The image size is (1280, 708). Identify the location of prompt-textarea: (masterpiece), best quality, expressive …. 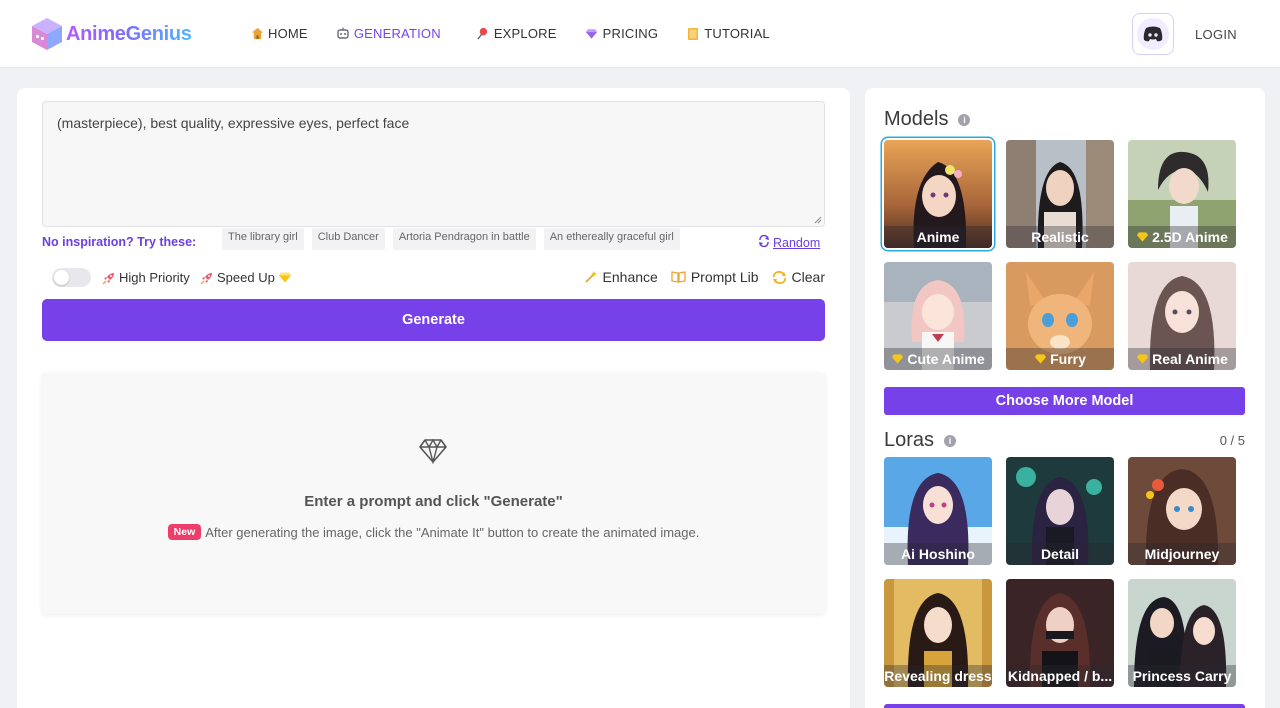
(433, 164).